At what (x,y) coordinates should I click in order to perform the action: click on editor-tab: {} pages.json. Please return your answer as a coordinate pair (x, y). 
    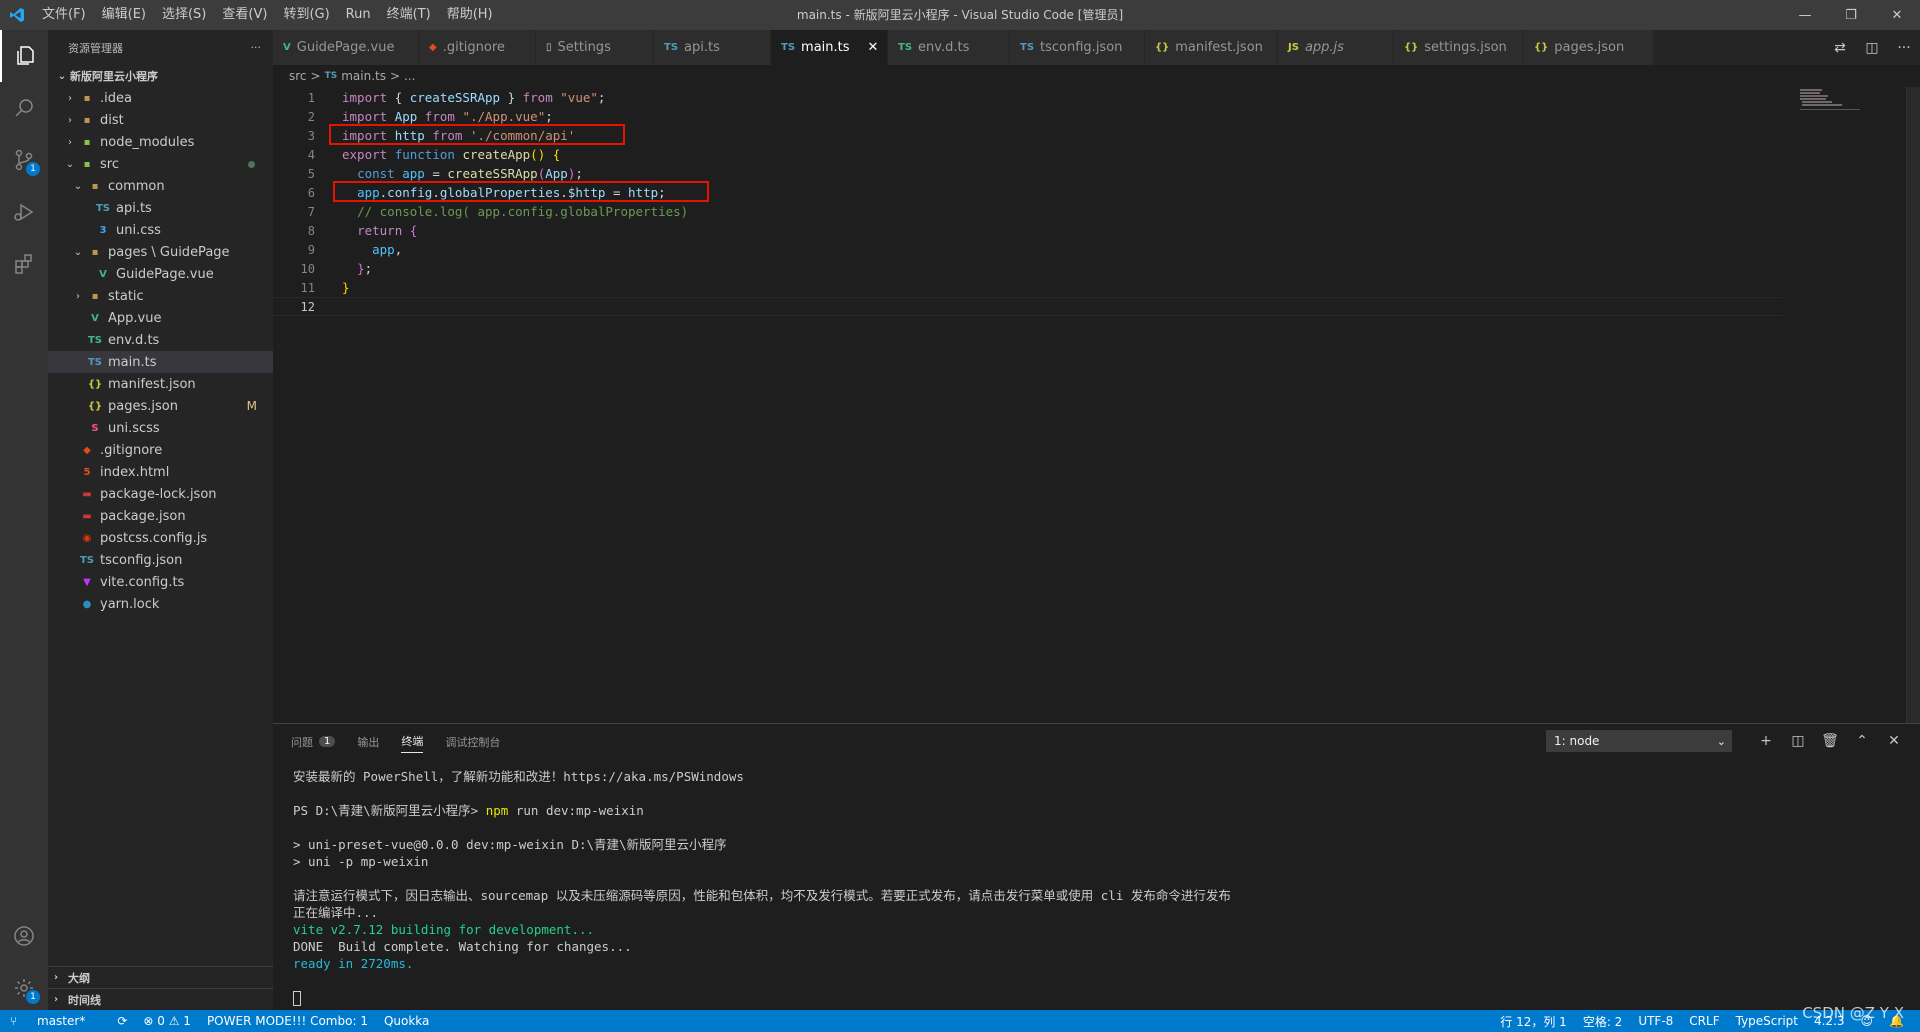
    Looking at the image, I should click on (1589, 47).